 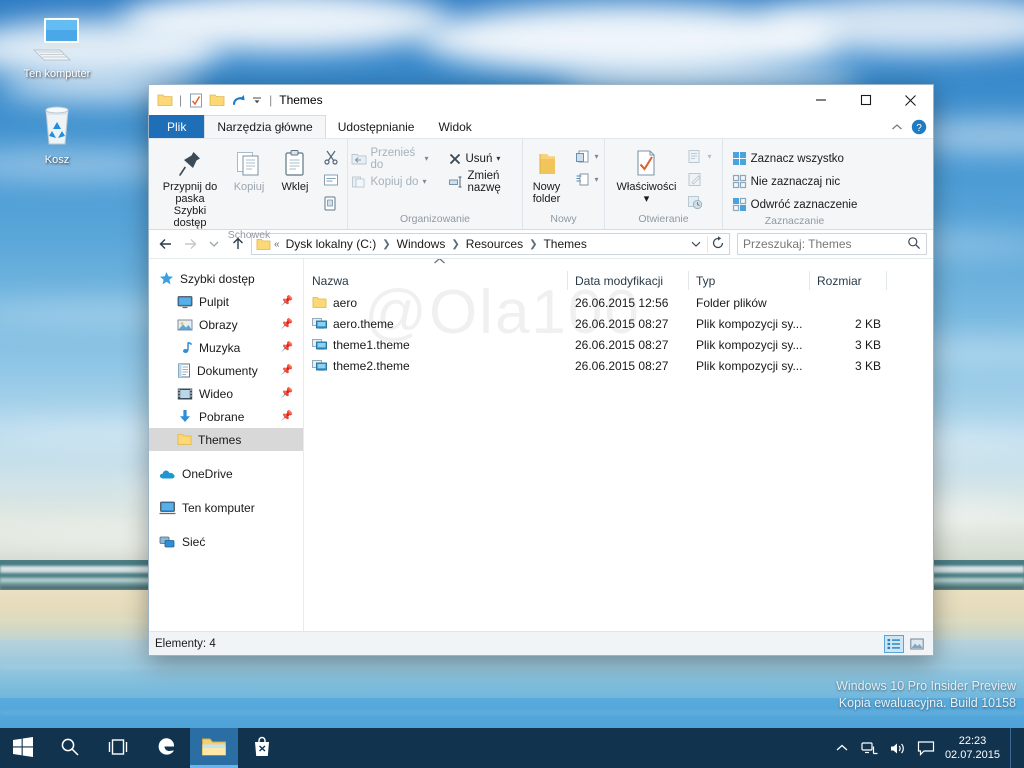 What do you see at coordinates (226, 370) in the screenshot?
I see `sidebar-item-dokumenty: Dokumenty 📌` at bounding box center [226, 370].